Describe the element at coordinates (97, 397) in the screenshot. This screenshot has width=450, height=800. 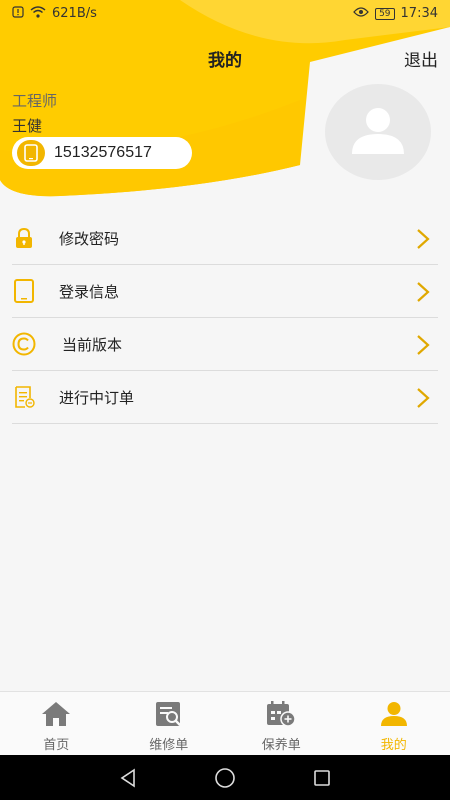
I see `menu-item-label: 进行中订单` at that location.